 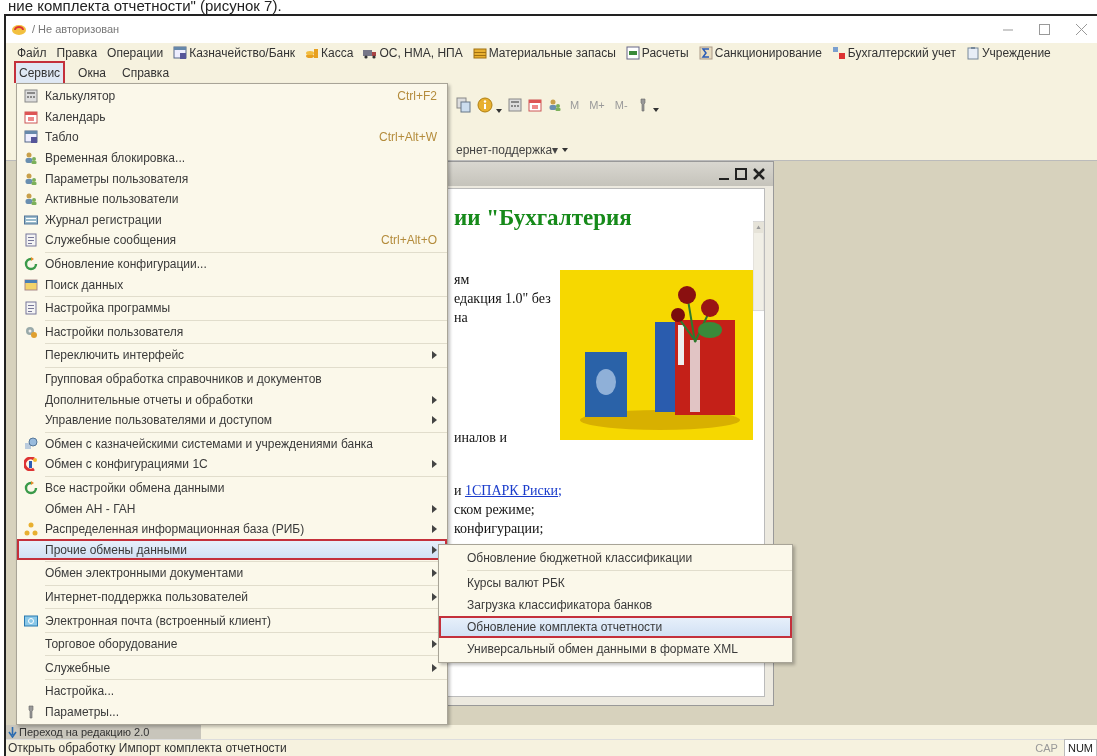 What do you see at coordinates (232, 178) in the screenshot?
I see `menu-item: Параметры пользователя` at bounding box center [232, 178].